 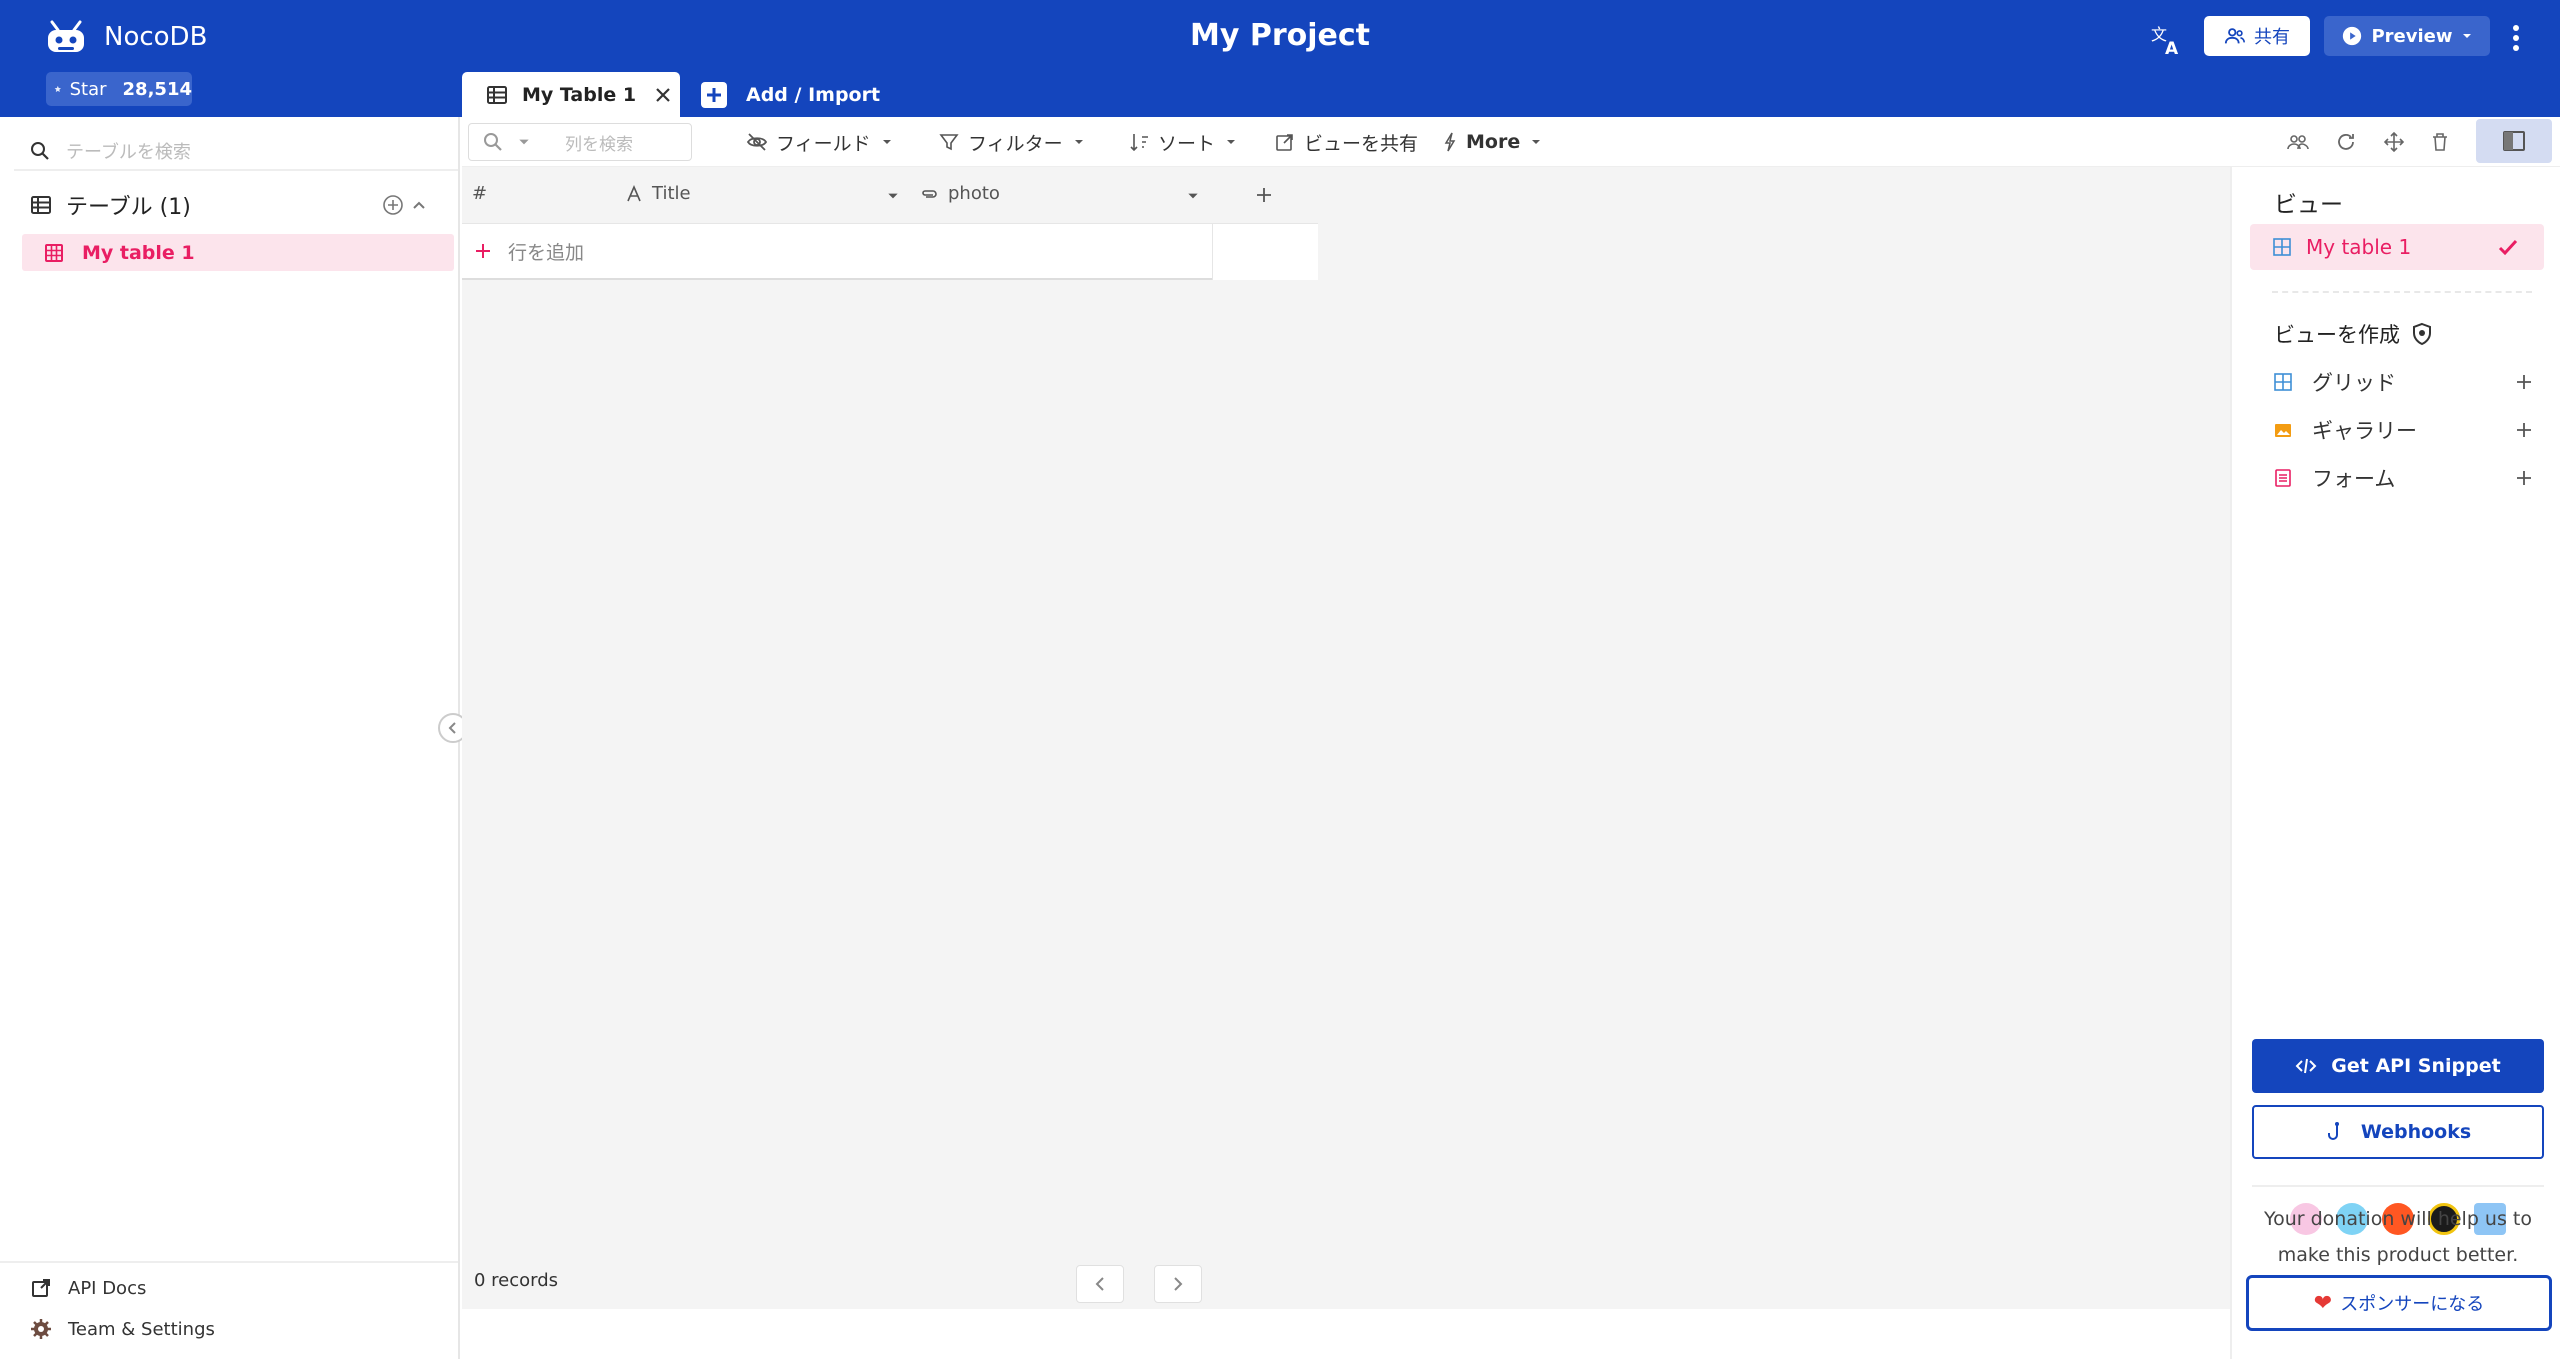 I want to click on column-header-photo: photo, so click(x=960, y=193).